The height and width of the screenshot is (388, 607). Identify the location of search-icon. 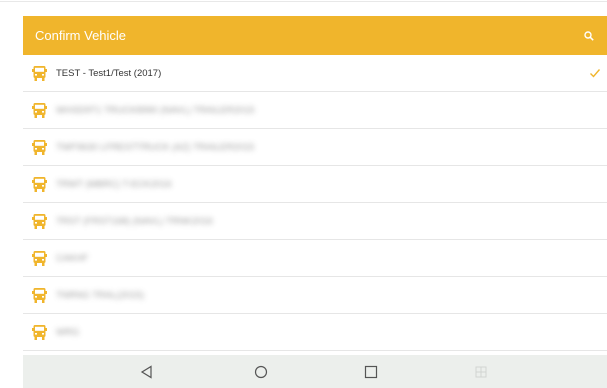
(589, 36).